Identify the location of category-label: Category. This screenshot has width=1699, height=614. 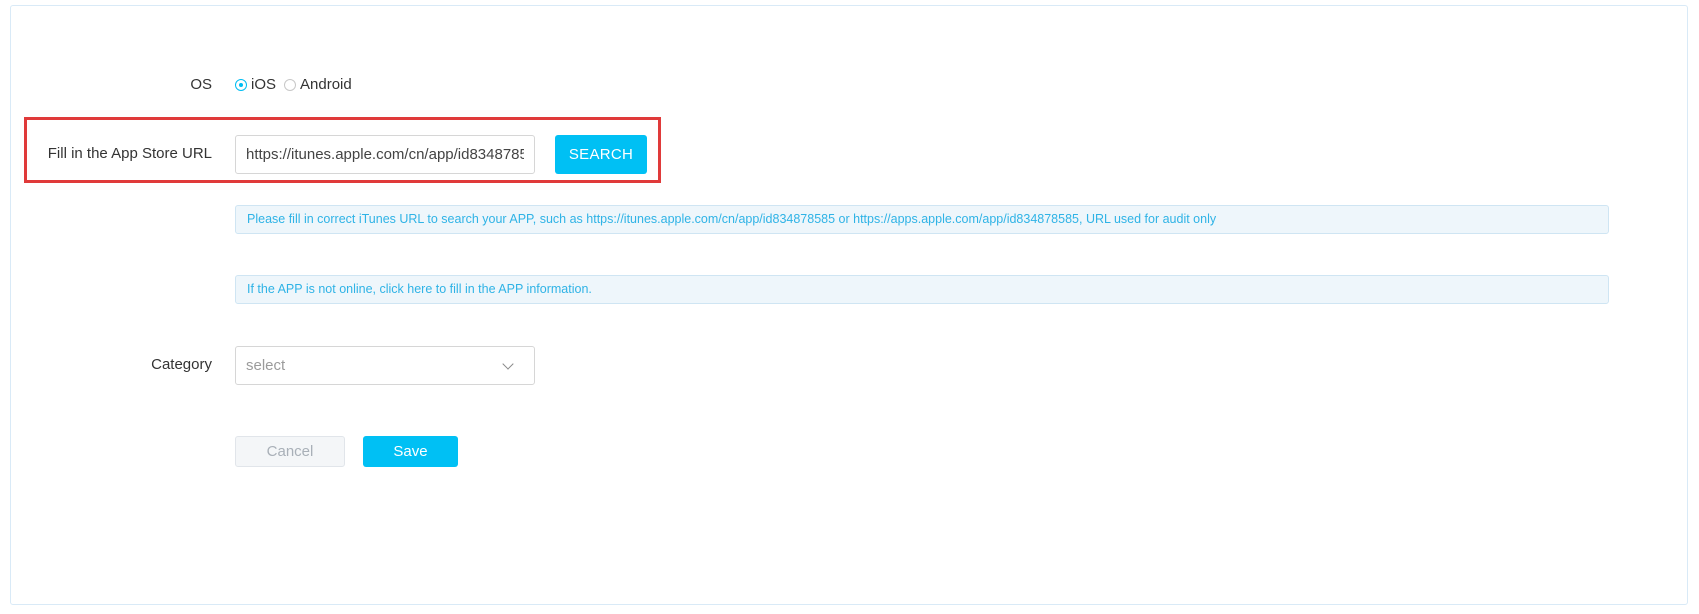
(181, 364).